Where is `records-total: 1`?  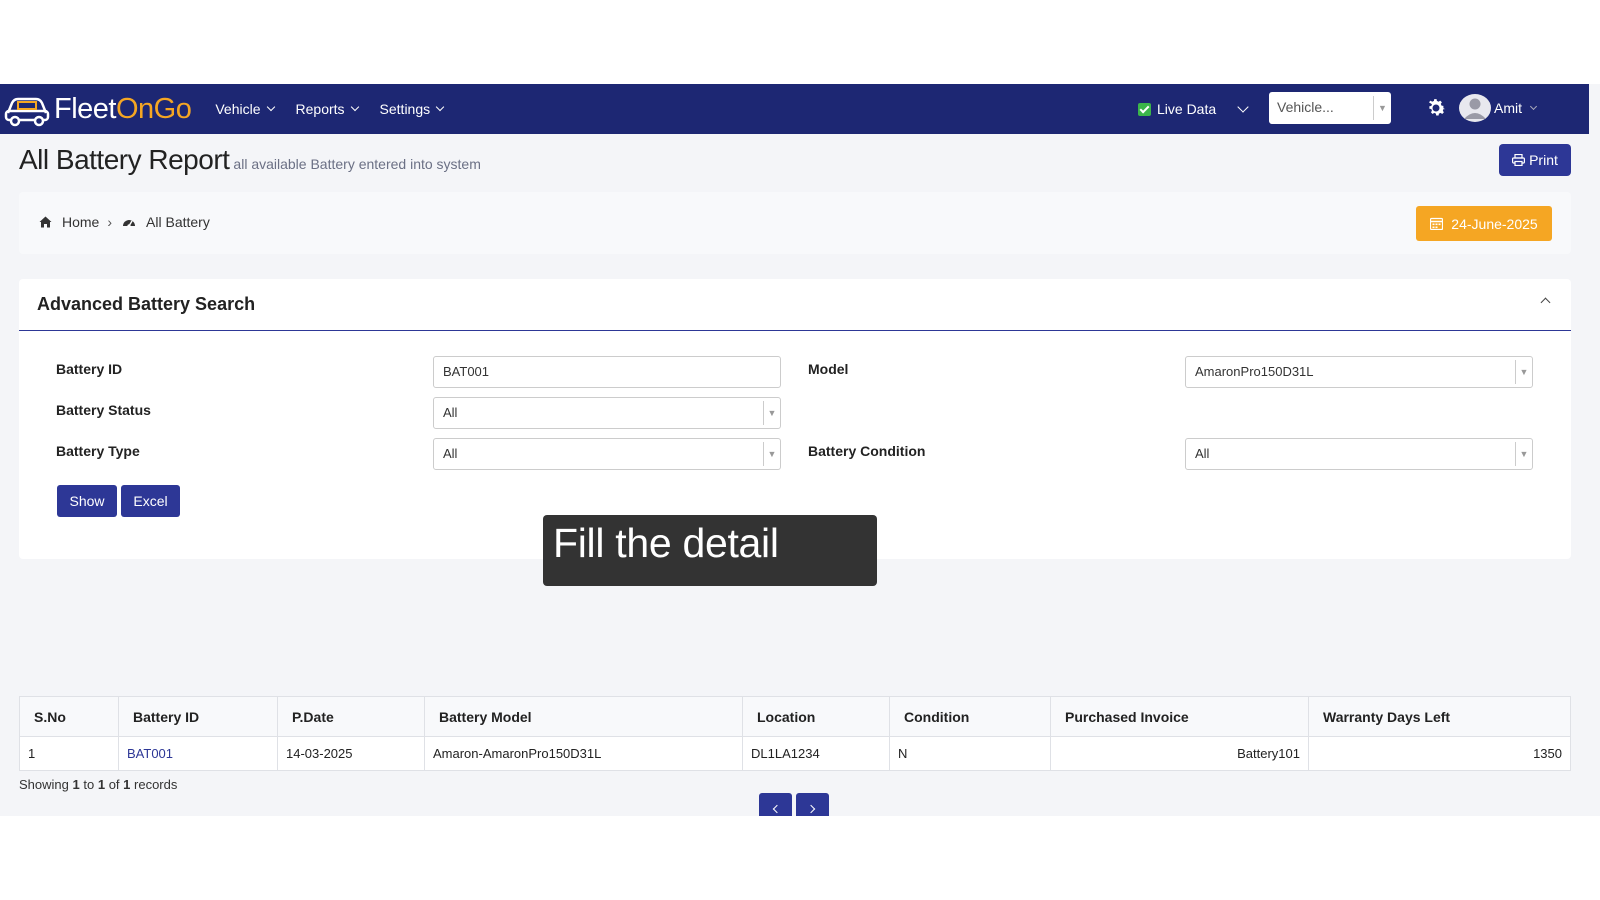
records-total: 1 is located at coordinates (127, 784).